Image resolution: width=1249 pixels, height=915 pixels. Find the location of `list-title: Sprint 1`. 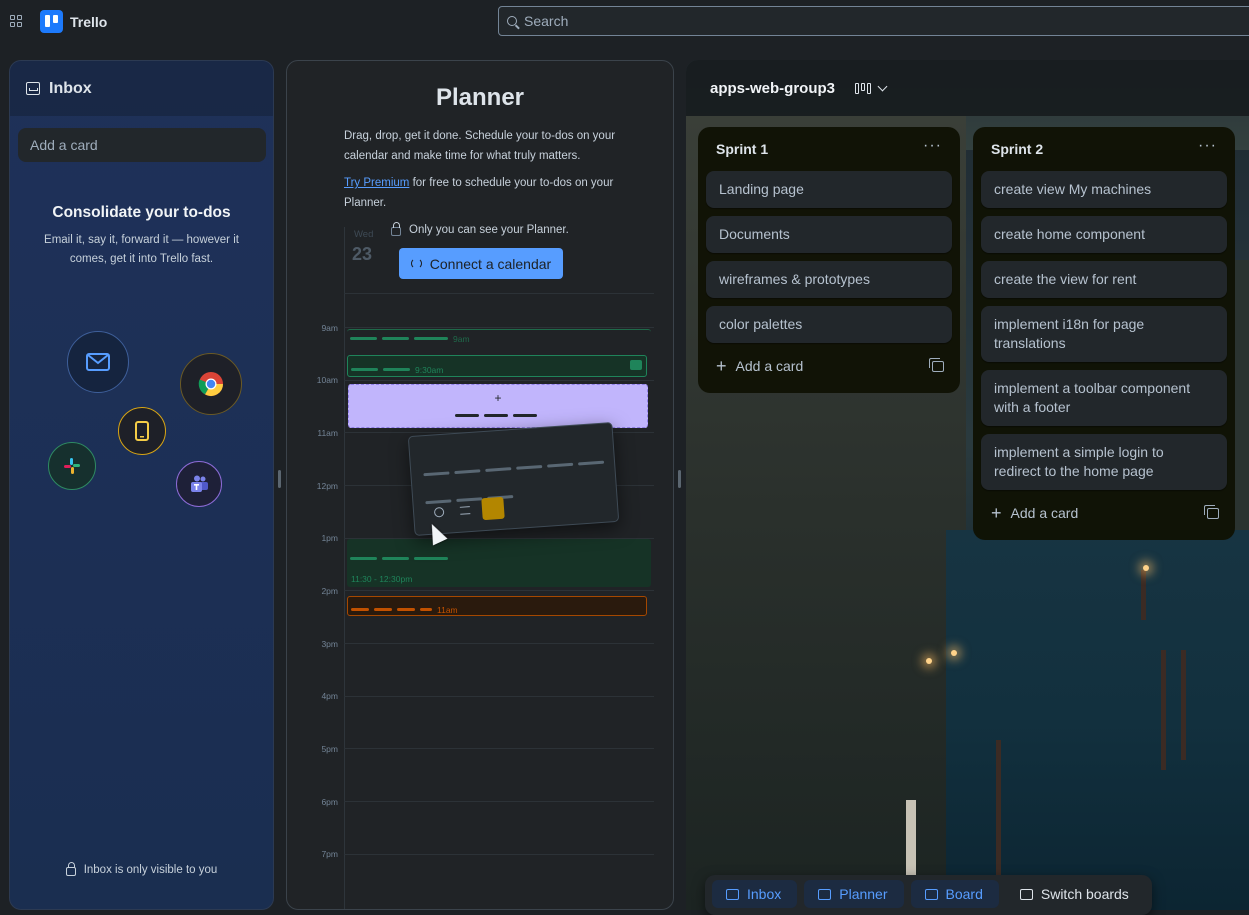

list-title: Sprint 1 is located at coordinates (742, 149).